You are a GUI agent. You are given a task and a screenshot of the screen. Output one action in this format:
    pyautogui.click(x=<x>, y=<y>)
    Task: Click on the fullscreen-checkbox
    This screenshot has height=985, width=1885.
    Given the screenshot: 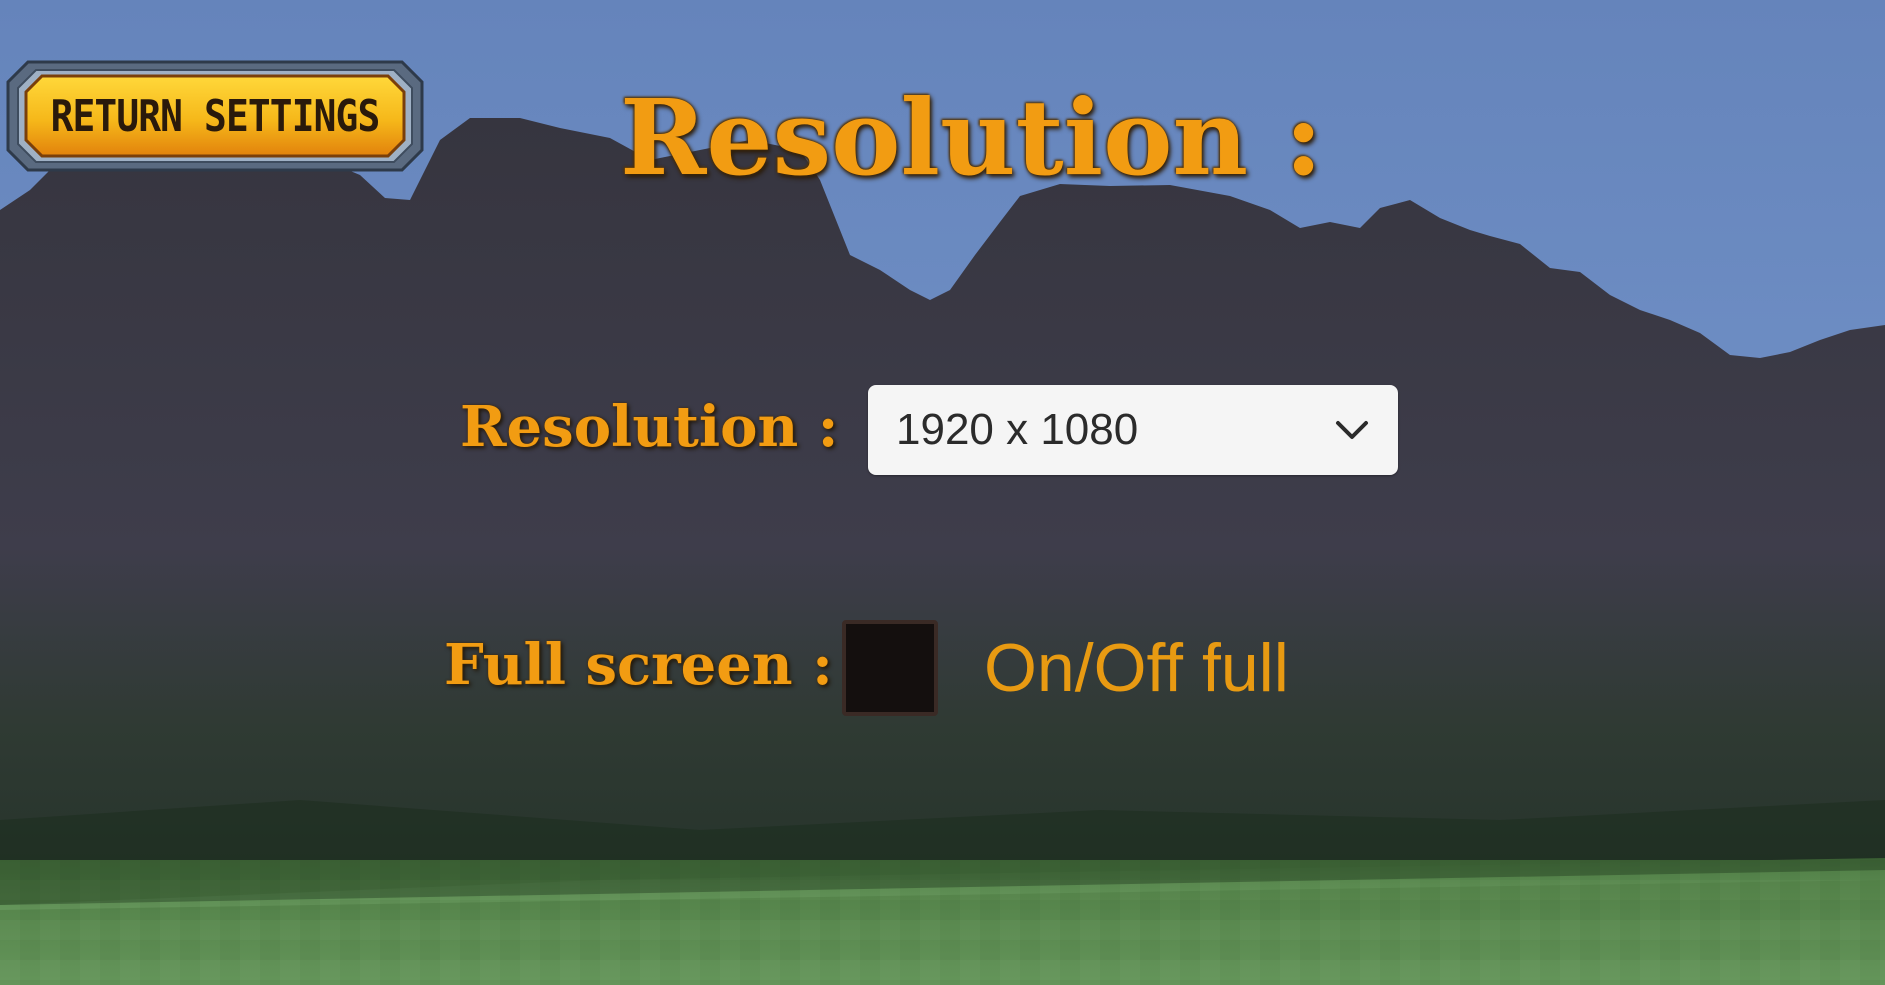 What is the action you would take?
    pyautogui.click(x=890, y=668)
    